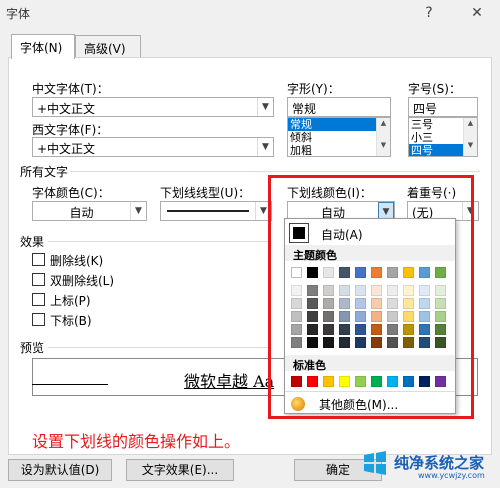 The image size is (500, 488). Describe the element at coordinates (339, 150) in the screenshot. I see `list-item: 加粗` at that location.